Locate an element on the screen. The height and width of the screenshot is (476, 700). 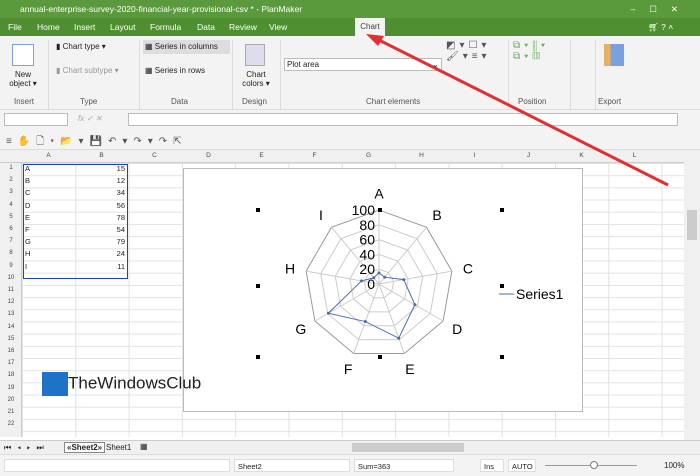
tick-label: 20 is located at coordinates (367, 269).